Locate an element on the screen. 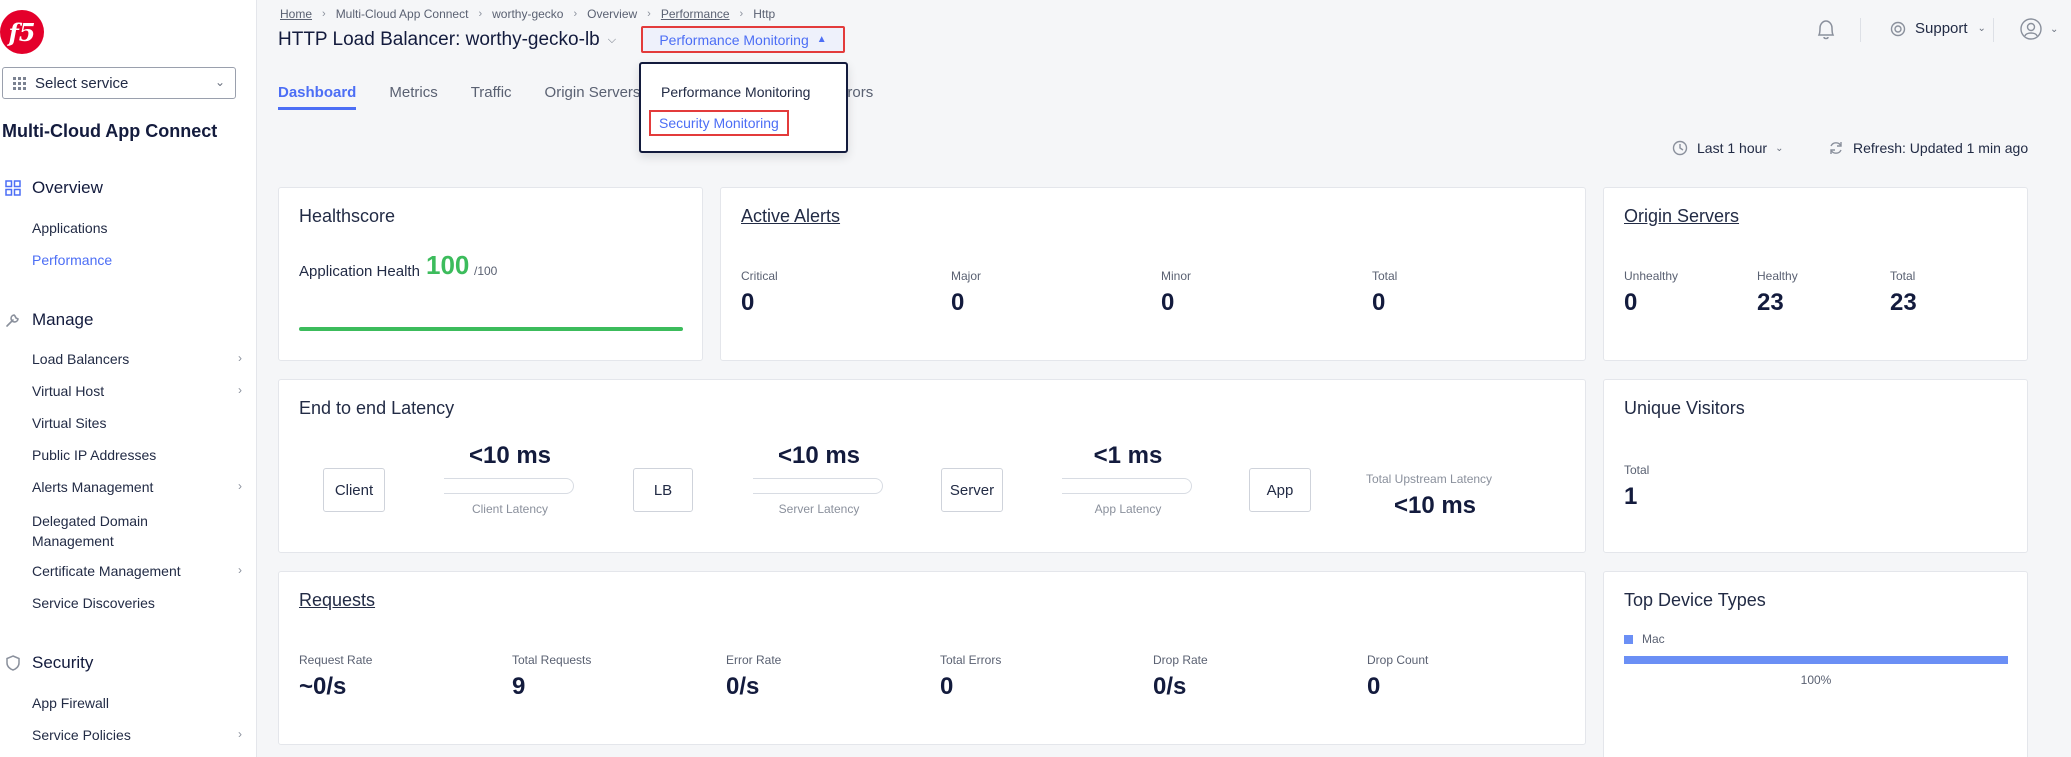 The width and height of the screenshot is (2071, 757). support-menu: Support ⌄ is located at coordinates (1938, 28).